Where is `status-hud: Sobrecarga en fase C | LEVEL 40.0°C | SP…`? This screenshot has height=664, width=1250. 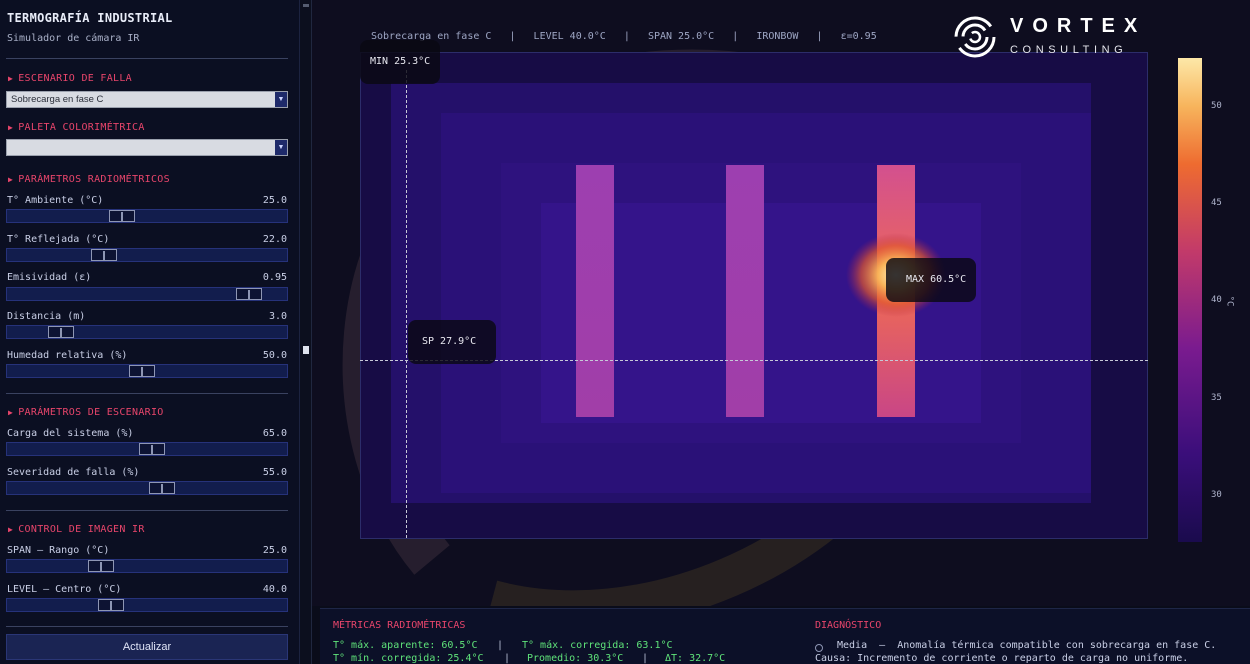 status-hud: Sobrecarga en fase C | LEVEL 40.0°C | SP… is located at coordinates (624, 36).